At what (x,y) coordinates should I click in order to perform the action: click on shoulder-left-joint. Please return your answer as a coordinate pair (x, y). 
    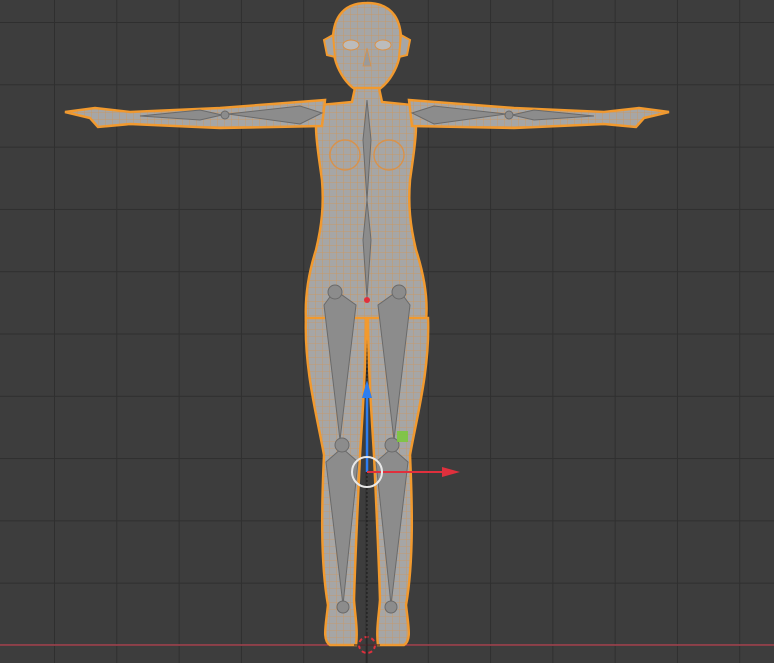
    Looking at the image, I should click on (225, 115).